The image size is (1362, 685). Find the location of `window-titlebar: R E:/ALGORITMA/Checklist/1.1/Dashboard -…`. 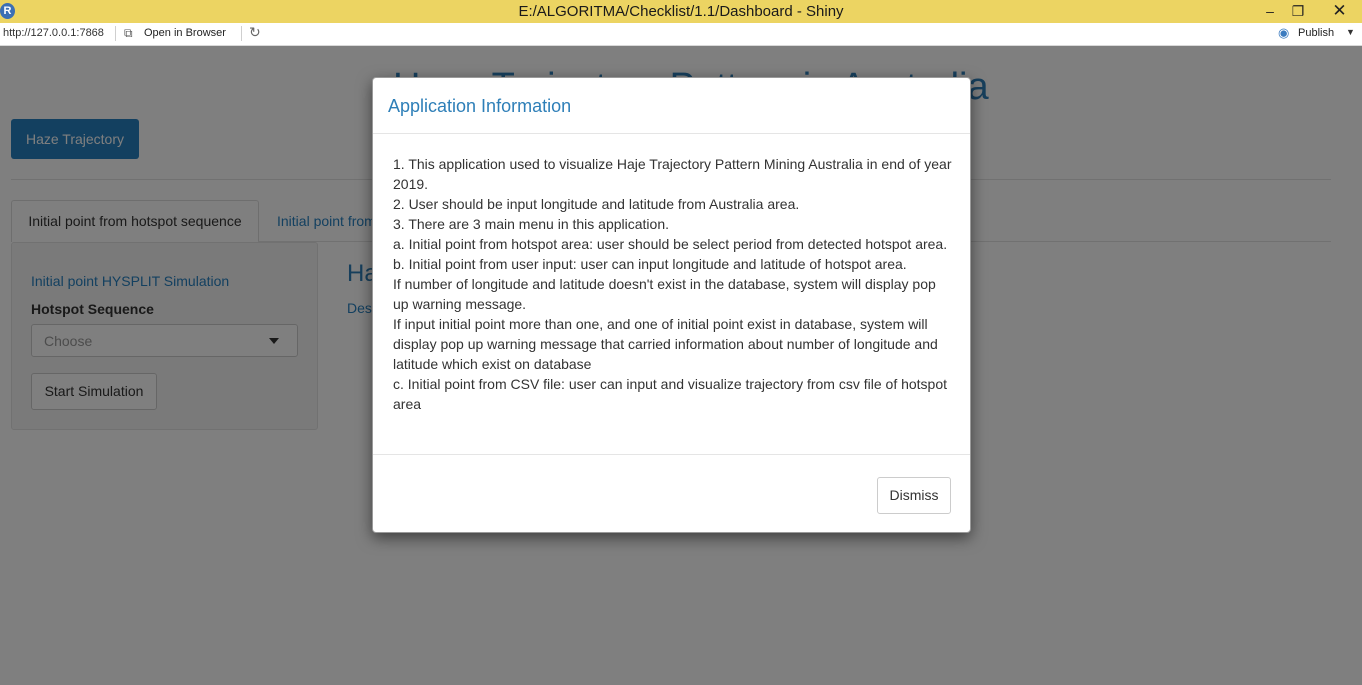

window-titlebar: R E:/ALGORITMA/Checklist/1.1/Dashboard -… is located at coordinates (681, 11).